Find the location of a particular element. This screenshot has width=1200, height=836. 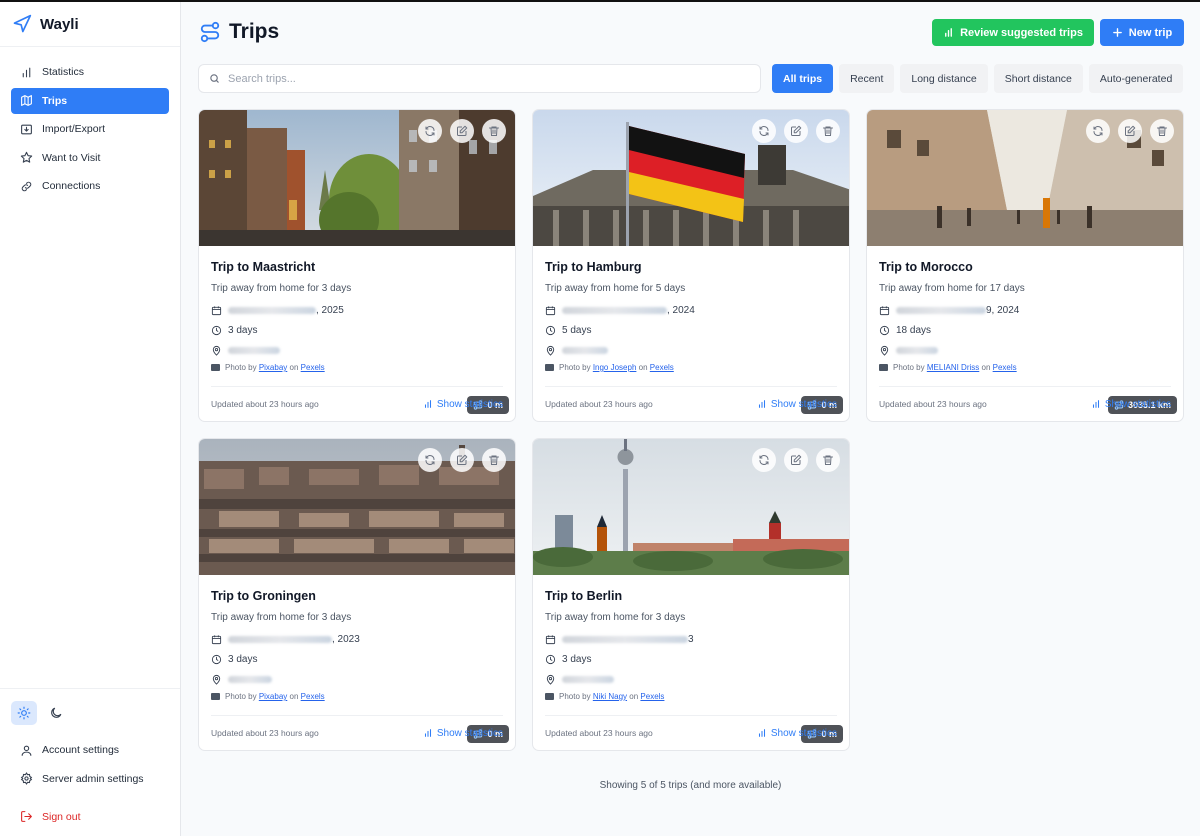

trip-description: Trip away from home for 3 days is located at coordinates (281, 617).